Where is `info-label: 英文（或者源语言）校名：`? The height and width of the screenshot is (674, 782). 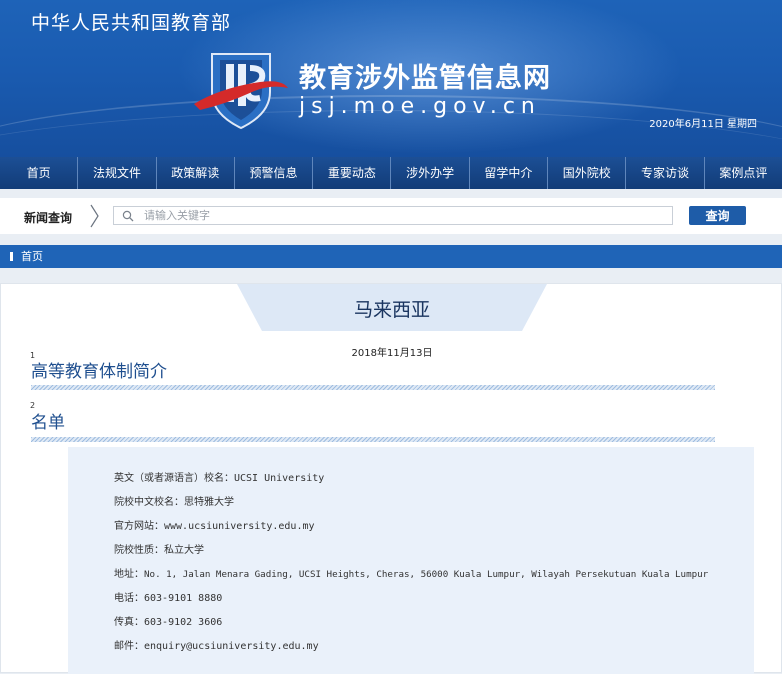
info-label: 英文（或者源语言）校名： is located at coordinates (174, 478).